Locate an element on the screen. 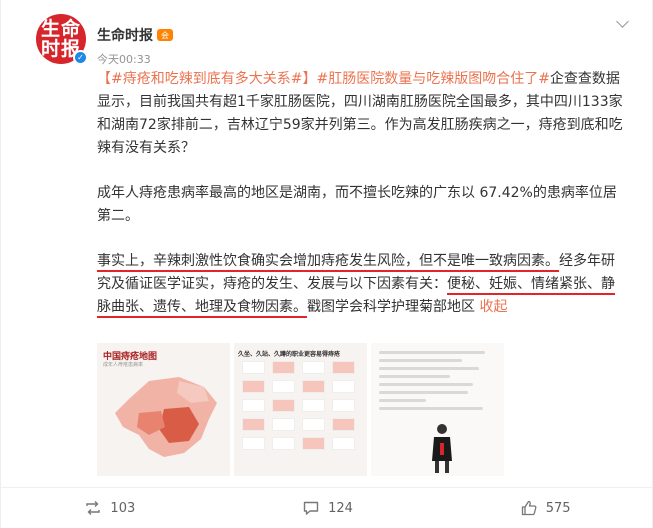 This screenshot has height=528, width=653. action-bar: 103 124 575 is located at coordinates (327, 508).